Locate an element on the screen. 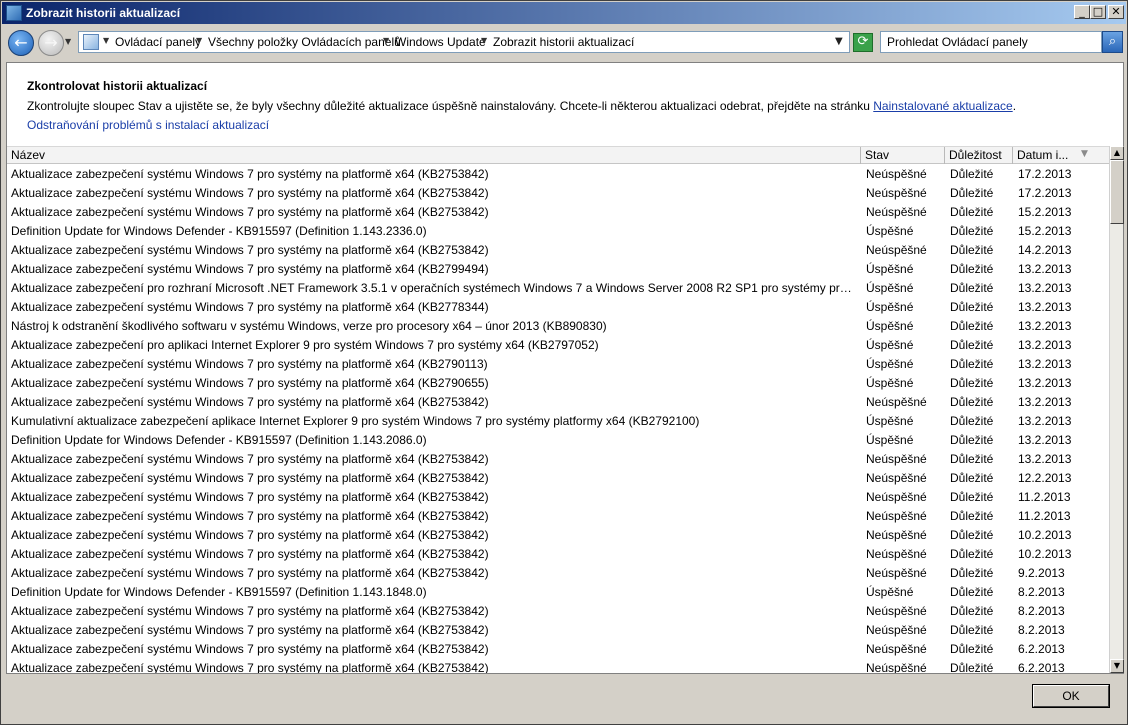  minimize-button: _ is located at coordinates (1082, 12).